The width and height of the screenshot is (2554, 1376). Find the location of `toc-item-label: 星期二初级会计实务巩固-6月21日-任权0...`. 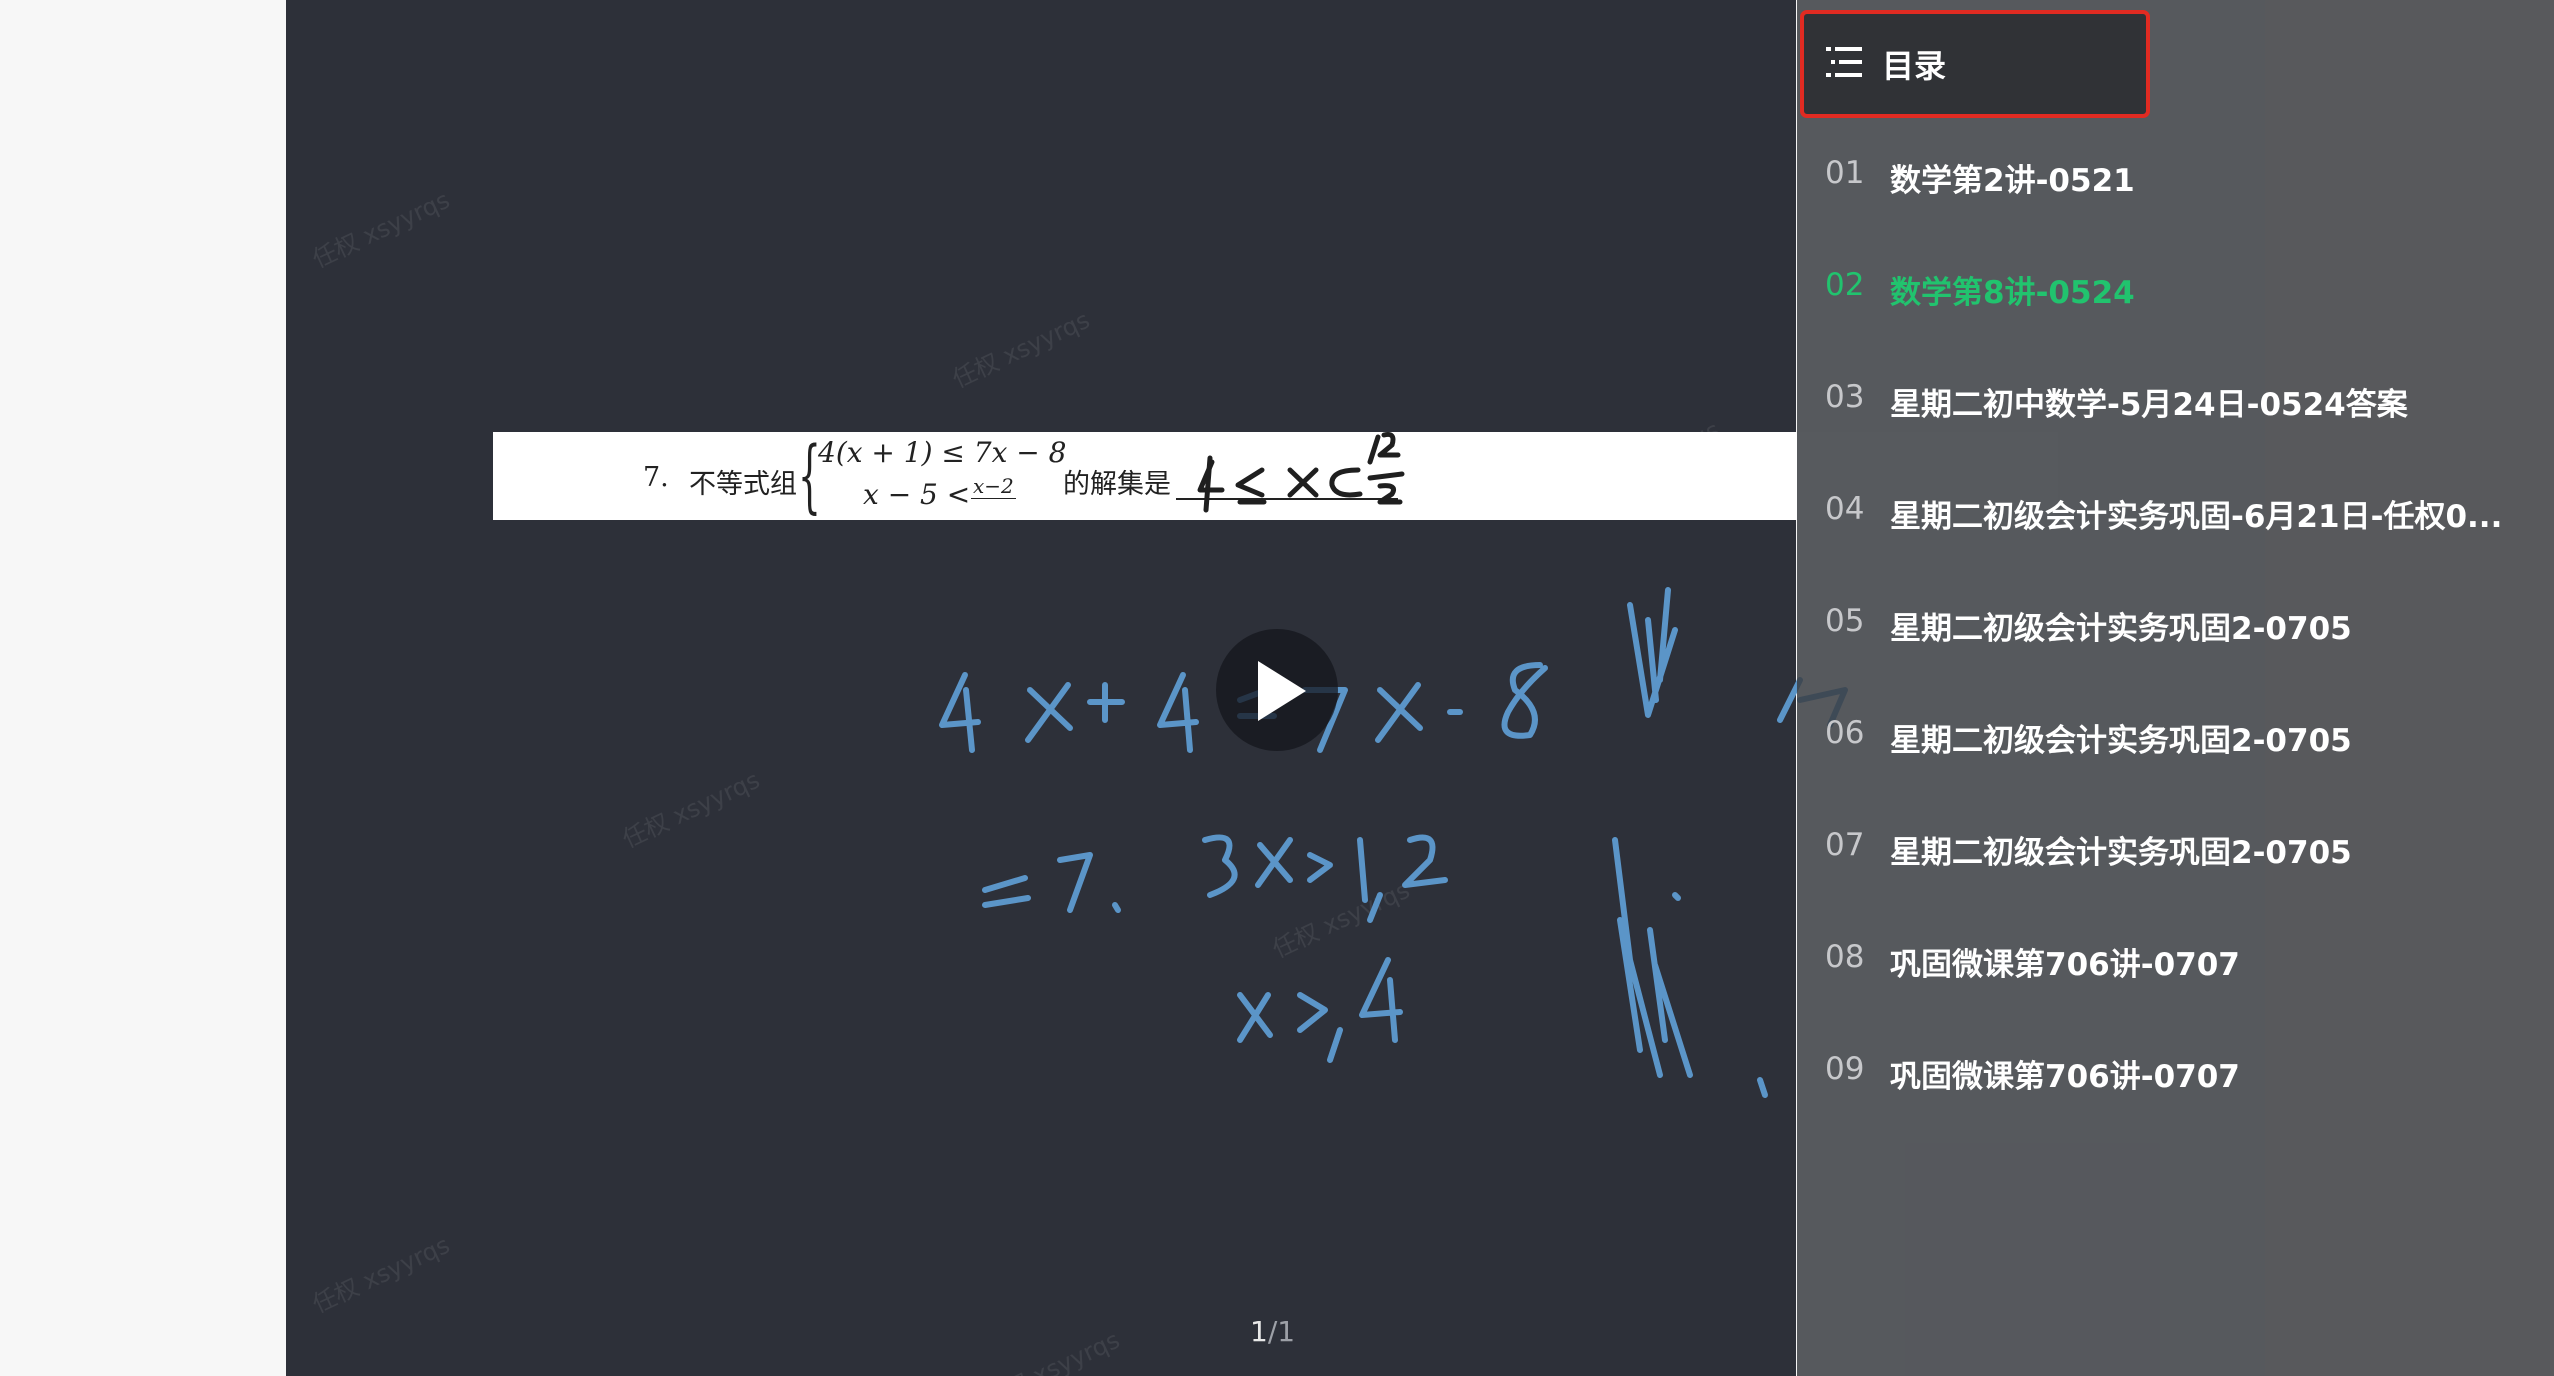

toc-item-label: 星期二初级会计实务巩固-6月21日-任权0... is located at coordinates (2196, 517).